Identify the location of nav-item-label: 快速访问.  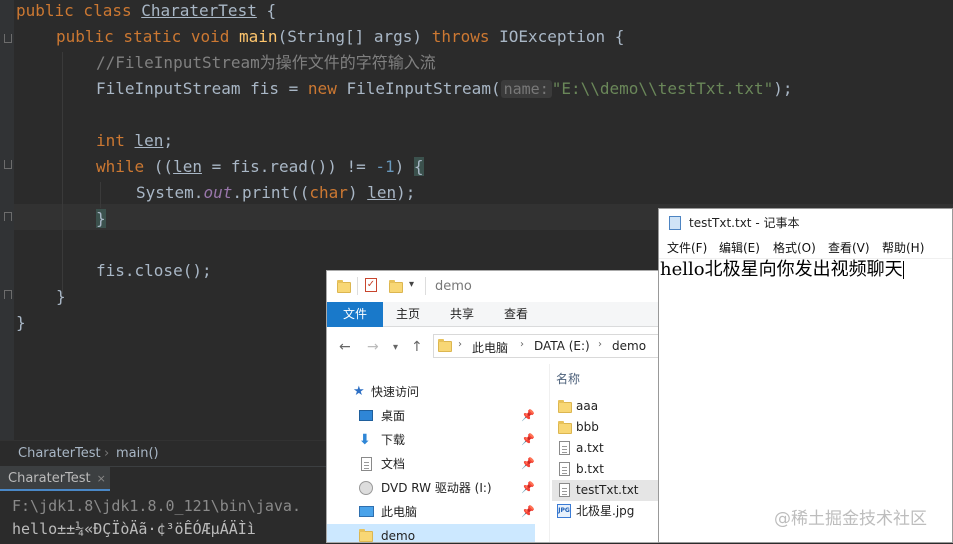
(395, 392).